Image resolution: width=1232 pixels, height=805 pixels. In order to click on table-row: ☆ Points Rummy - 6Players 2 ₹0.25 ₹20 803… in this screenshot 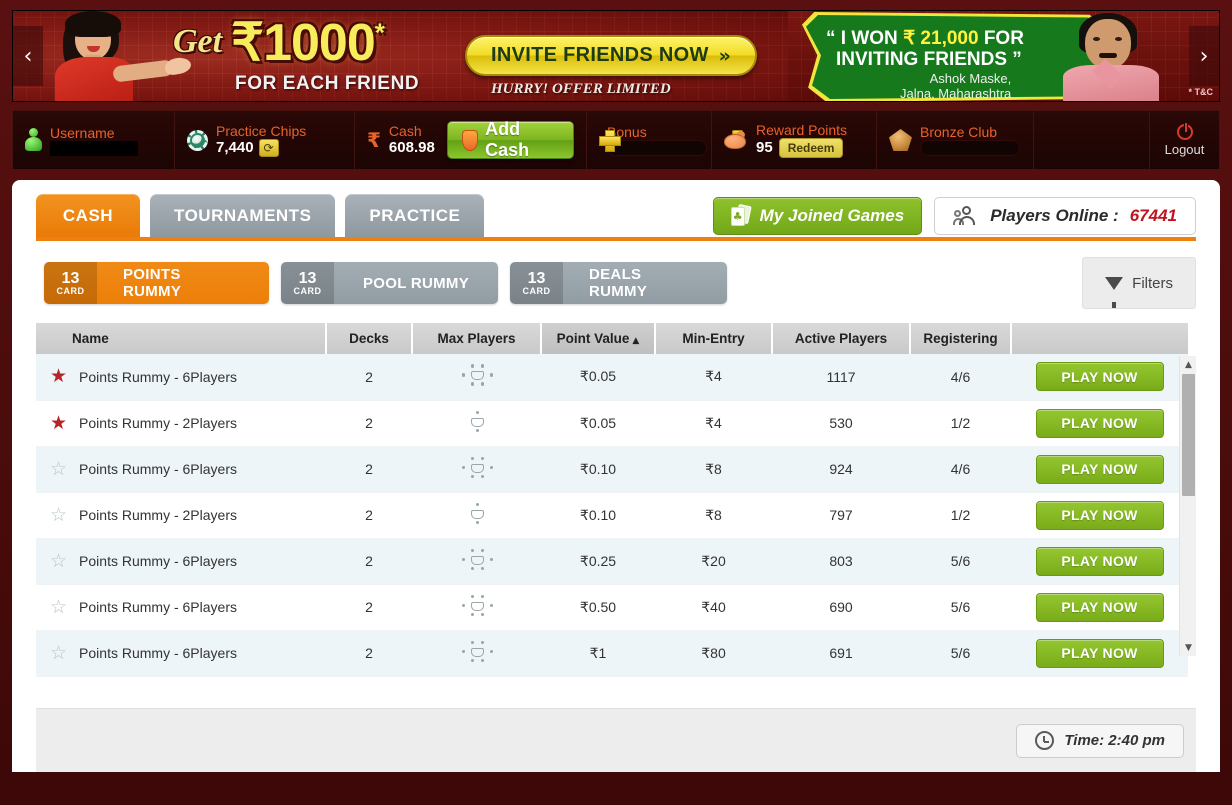, I will do `click(612, 561)`.